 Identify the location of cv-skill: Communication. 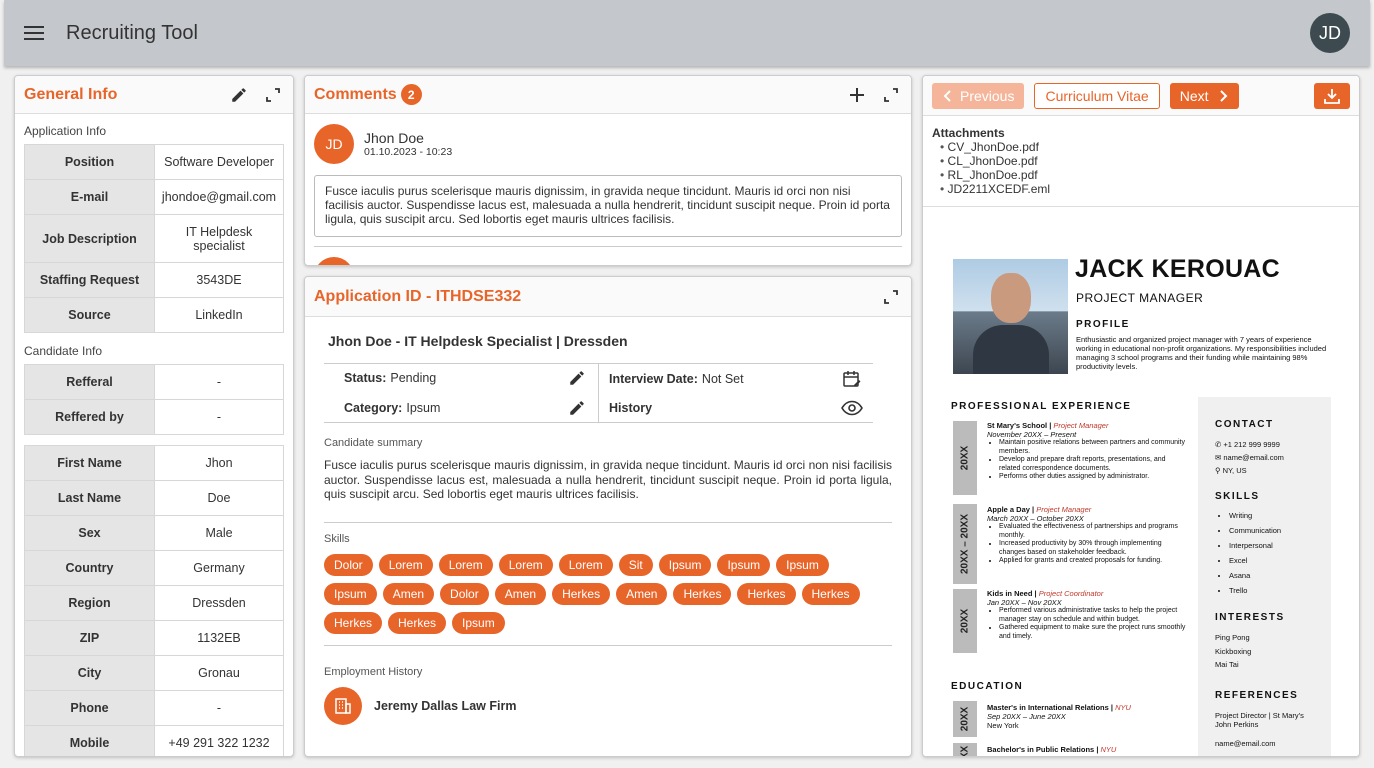
(1280, 530).